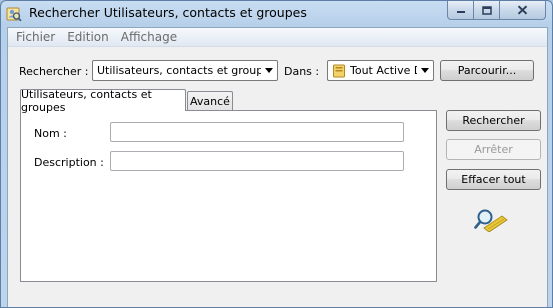 This screenshot has height=308, width=553. Describe the element at coordinates (339, 70) in the screenshot. I see `directory-icon` at that location.